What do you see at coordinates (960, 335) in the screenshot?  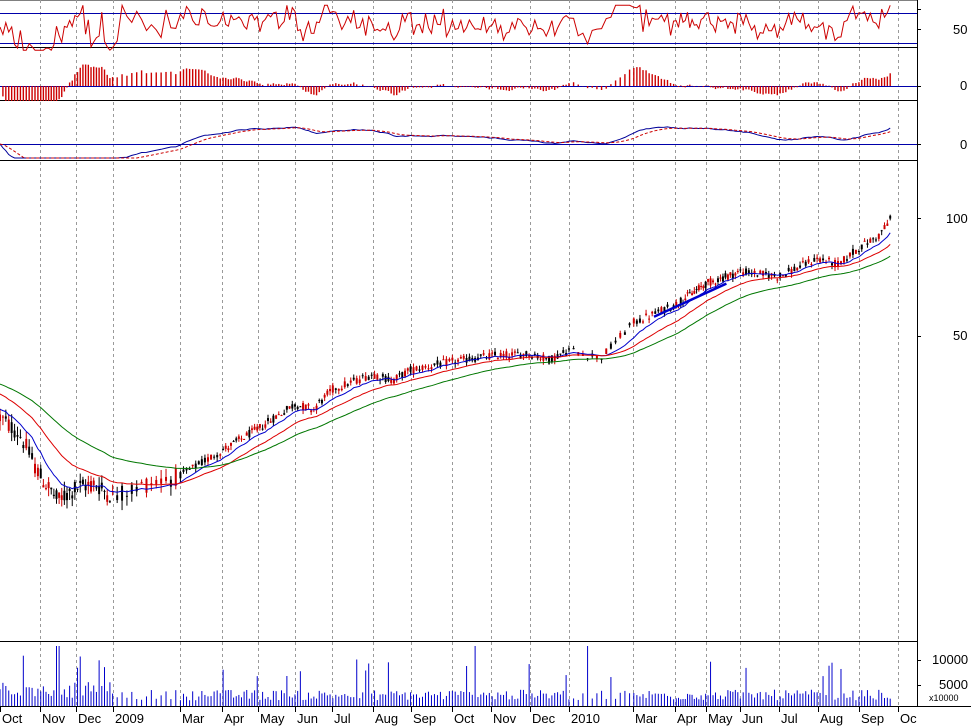 I see `price-tick-50: 50` at bounding box center [960, 335].